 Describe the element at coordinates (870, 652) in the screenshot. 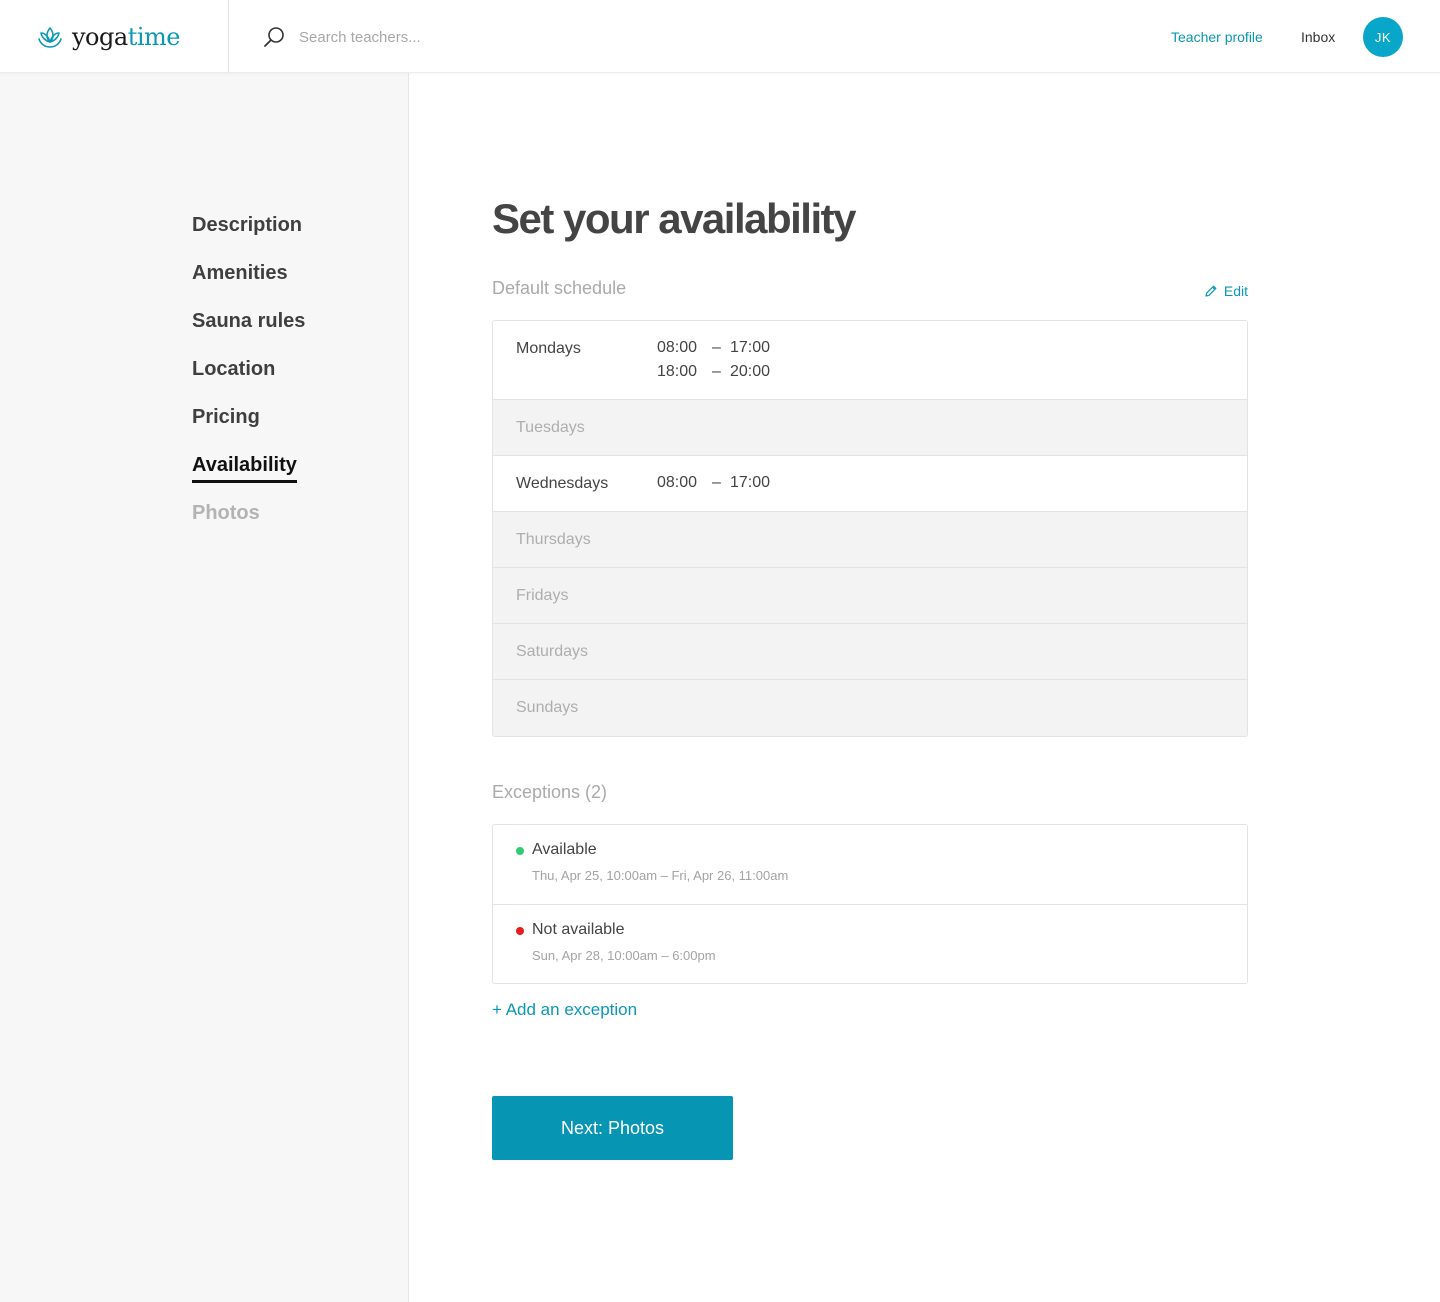

I see `day-row-saturdays: Saturdays` at that location.